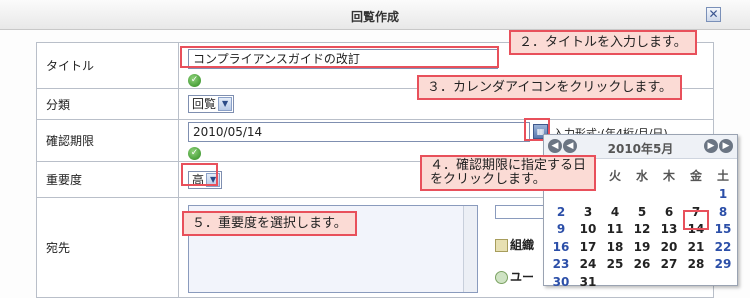  What do you see at coordinates (107, 104) in the screenshot?
I see `category-label: 分類` at bounding box center [107, 104].